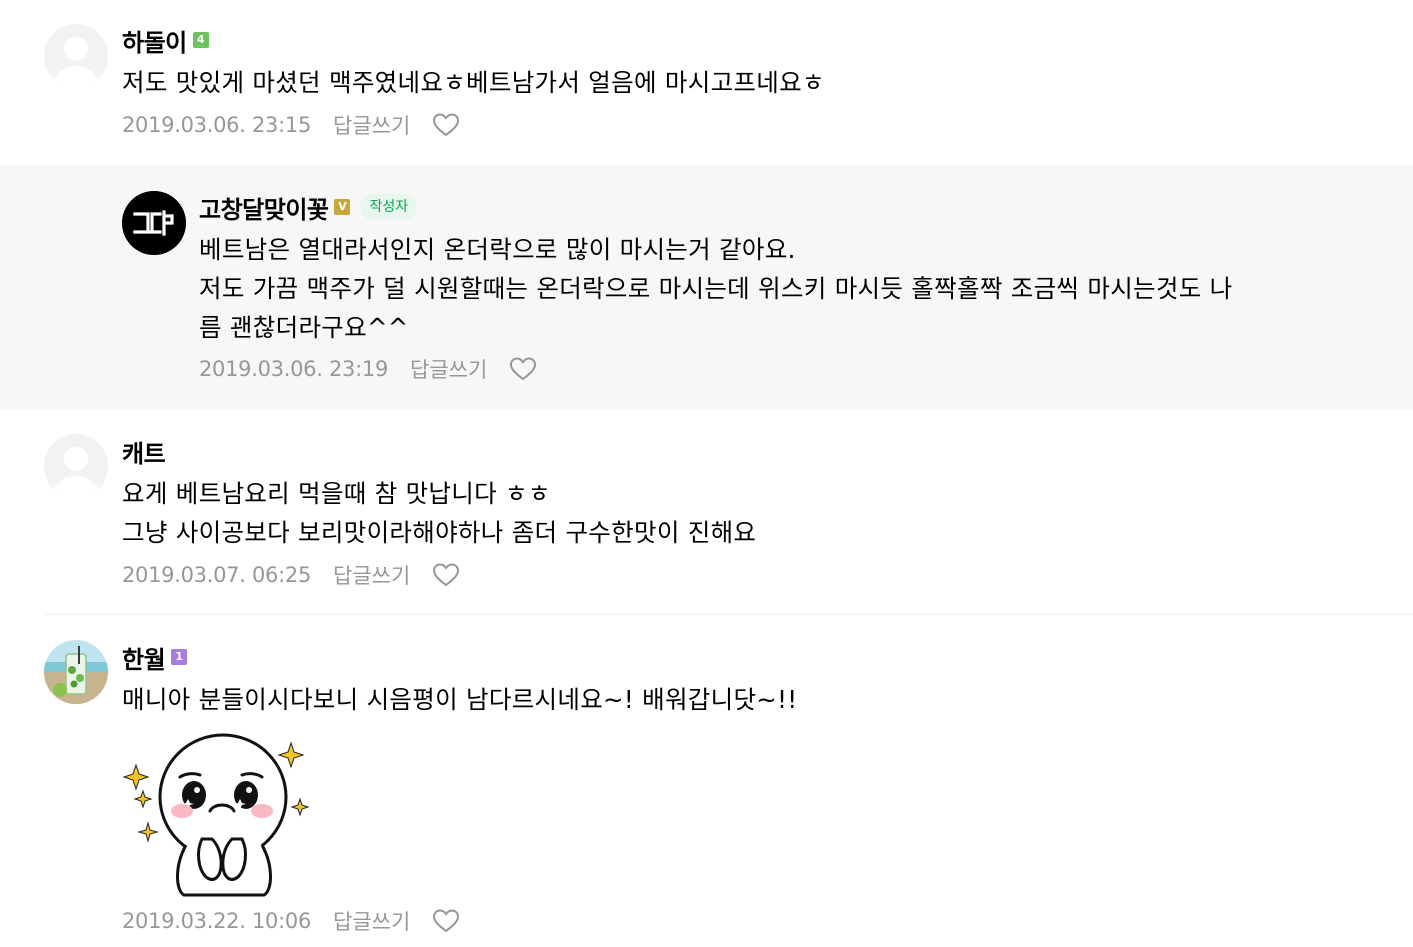 The image size is (1413, 947). What do you see at coordinates (728, 614) in the screenshot?
I see `comment-divider` at bounding box center [728, 614].